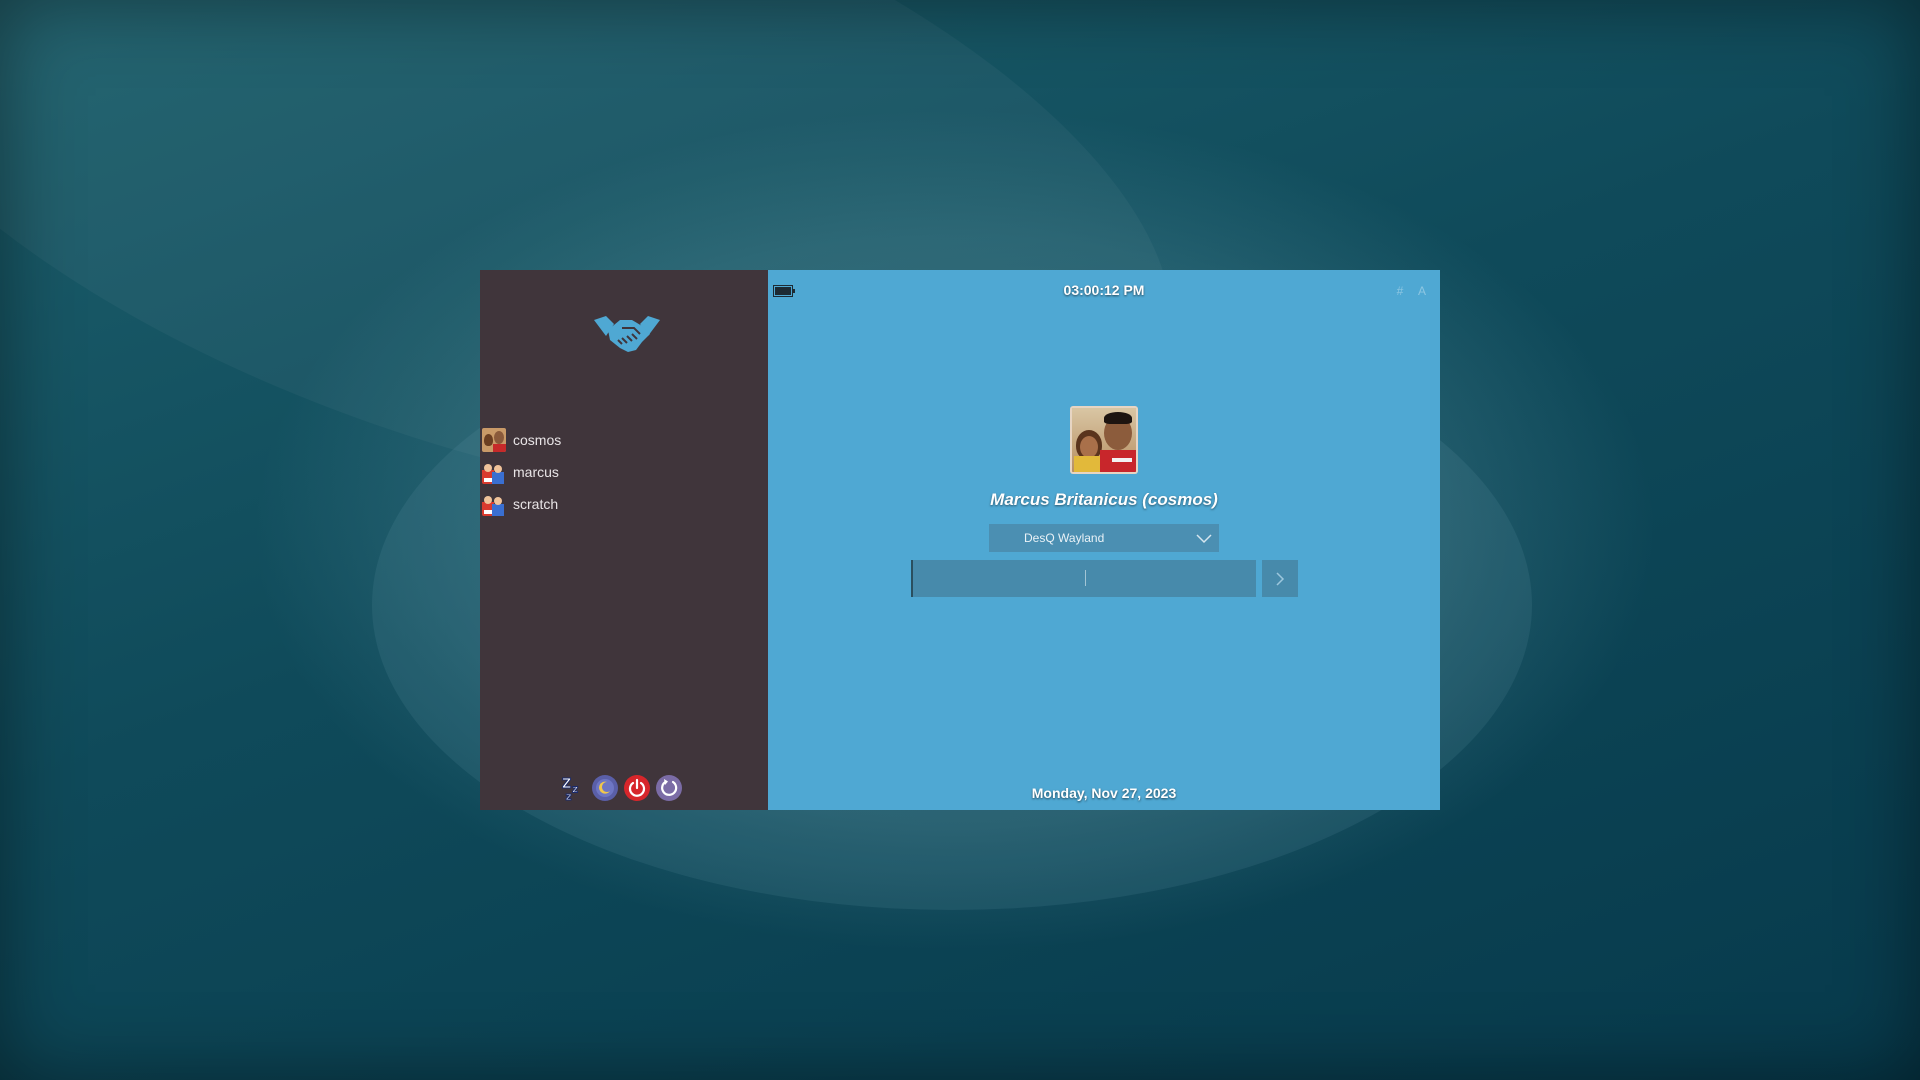 This screenshot has height=1080, width=1920. I want to click on user-label: marcus, so click(536, 472).